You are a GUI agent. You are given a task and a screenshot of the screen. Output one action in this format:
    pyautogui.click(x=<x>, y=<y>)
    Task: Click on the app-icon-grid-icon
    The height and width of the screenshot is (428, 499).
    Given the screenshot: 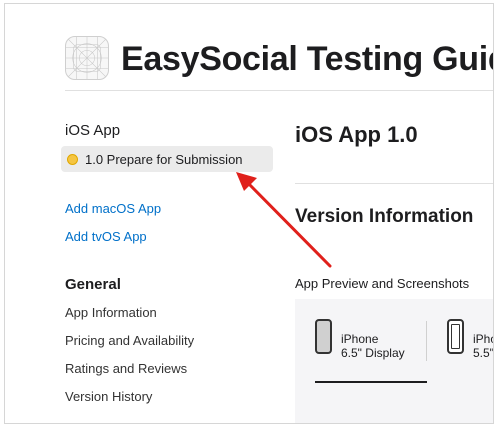 What is the action you would take?
    pyautogui.click(x=87, y=58)
    